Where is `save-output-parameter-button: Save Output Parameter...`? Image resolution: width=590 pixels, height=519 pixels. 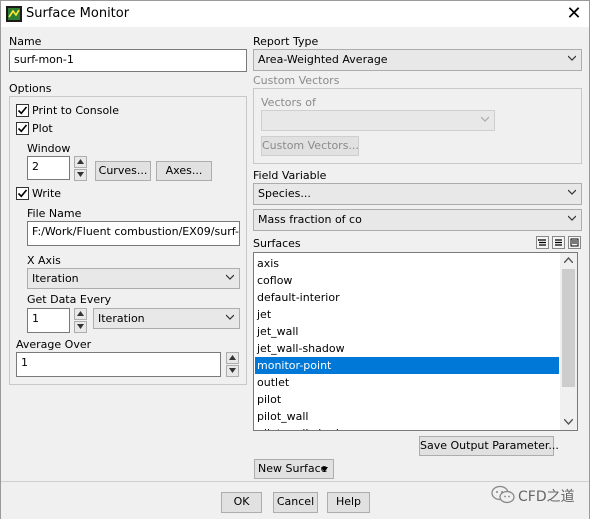
save-output-parameter-button: Save Output Parameter... is located at coordinates (489, 446).